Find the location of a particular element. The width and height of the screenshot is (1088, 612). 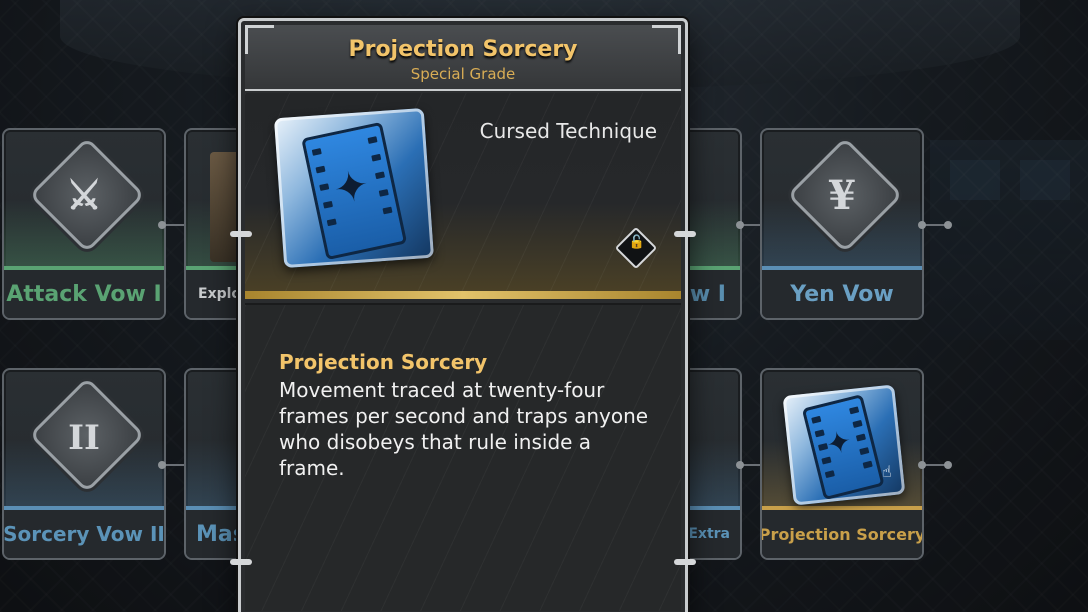

vow-label: Attack Vow I is located at coordinates (84, 294).